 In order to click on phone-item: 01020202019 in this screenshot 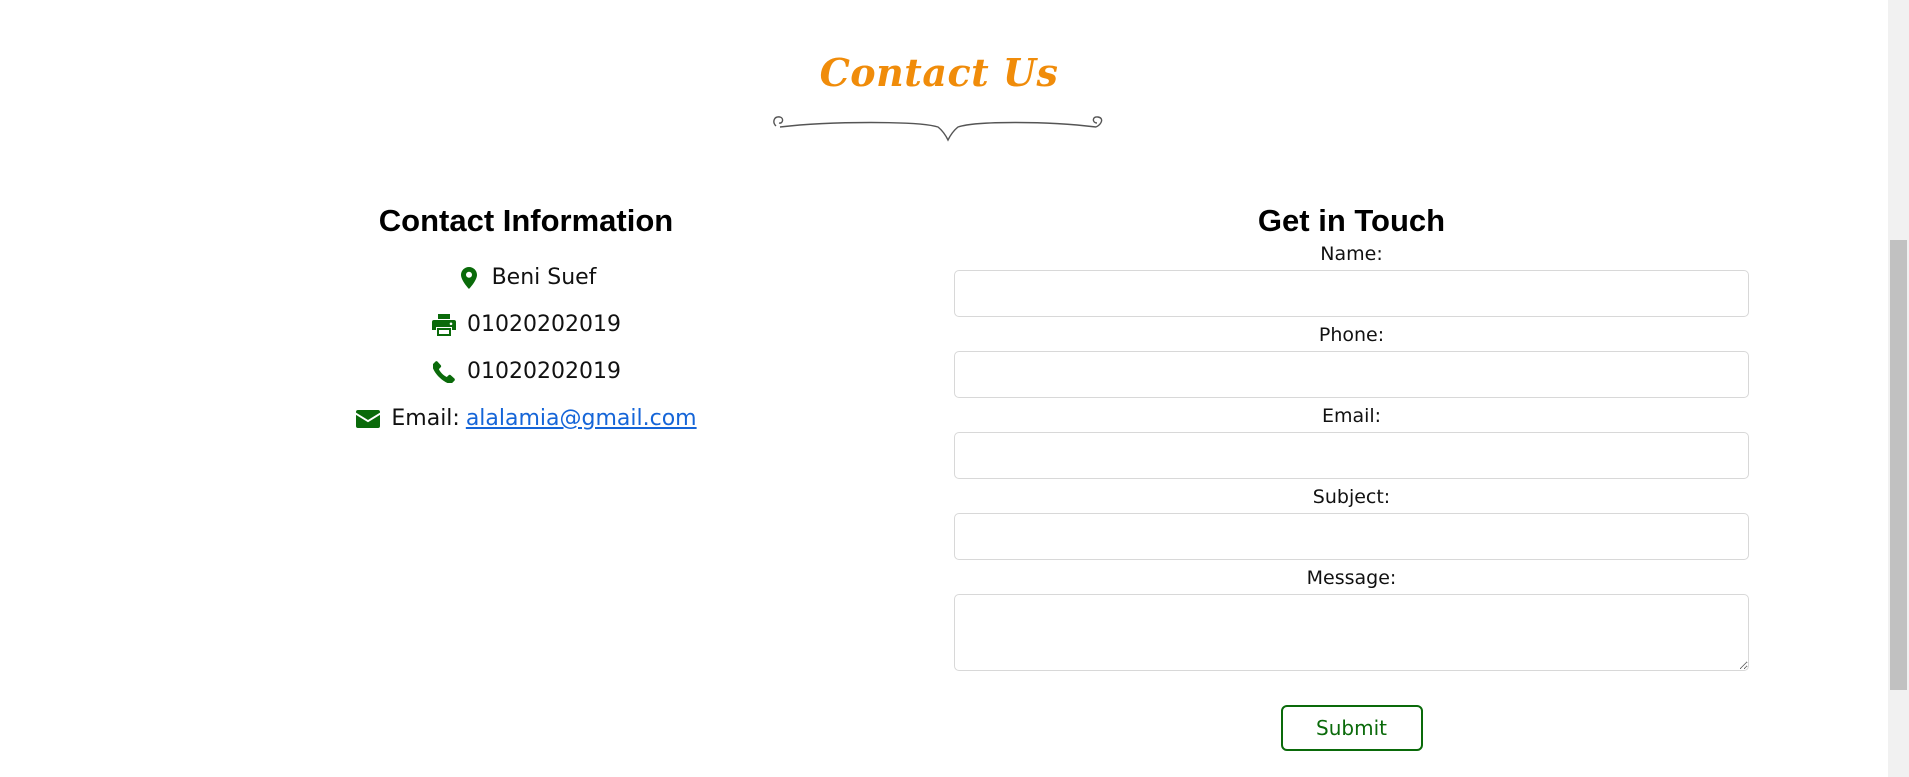, I will do `click(526, 371)`.